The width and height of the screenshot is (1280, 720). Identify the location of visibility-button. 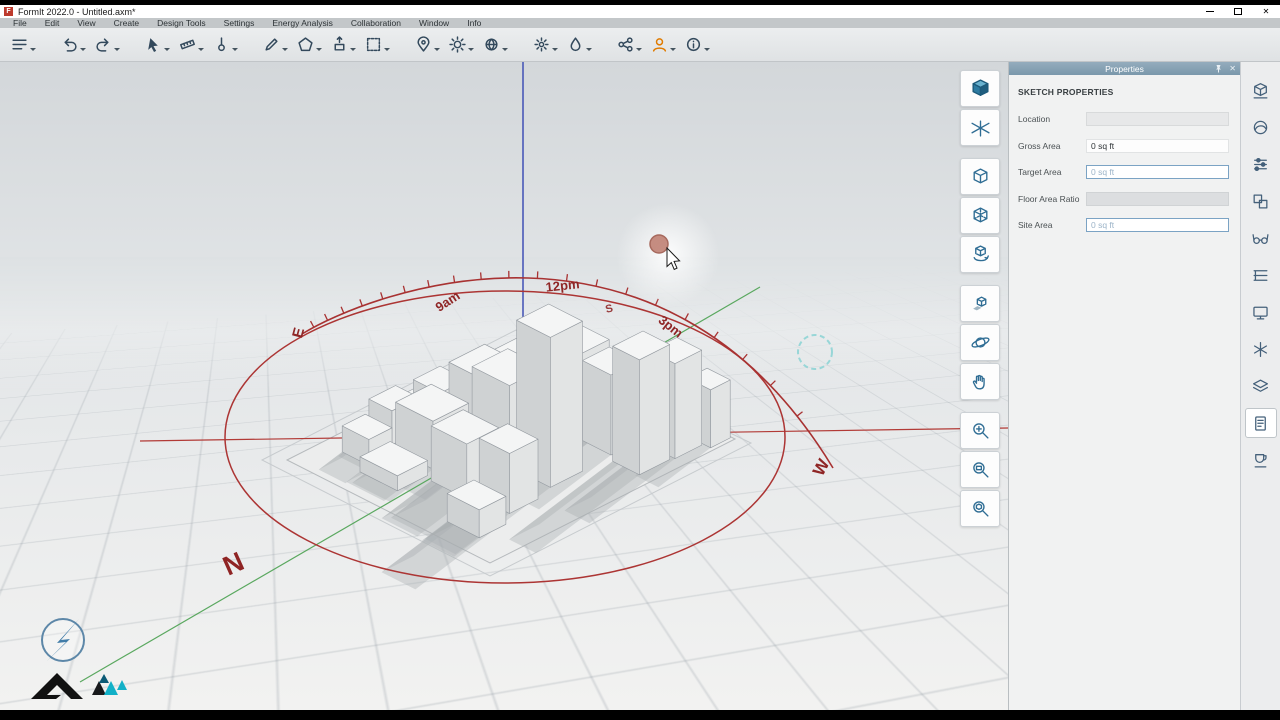
(1261, 238).